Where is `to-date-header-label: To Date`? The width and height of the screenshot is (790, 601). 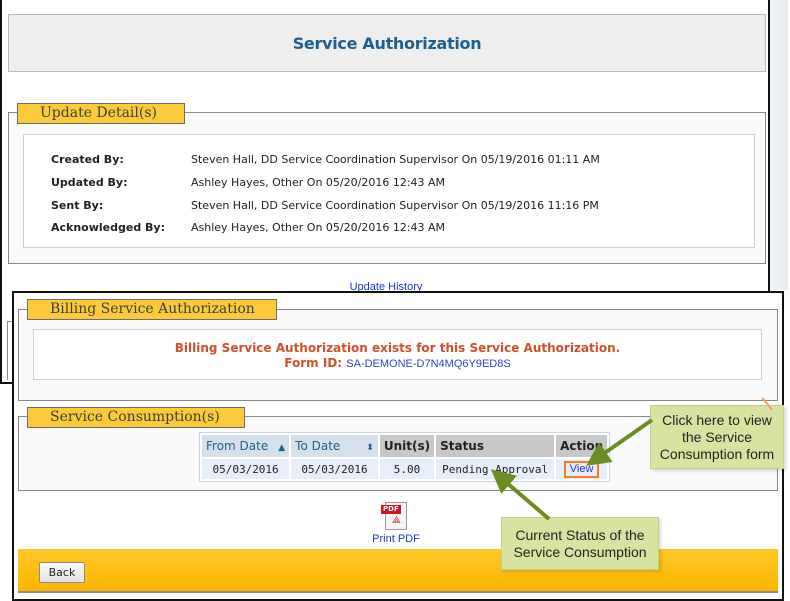 to-date-header-label: To Date is located at coordinates (318, 446).